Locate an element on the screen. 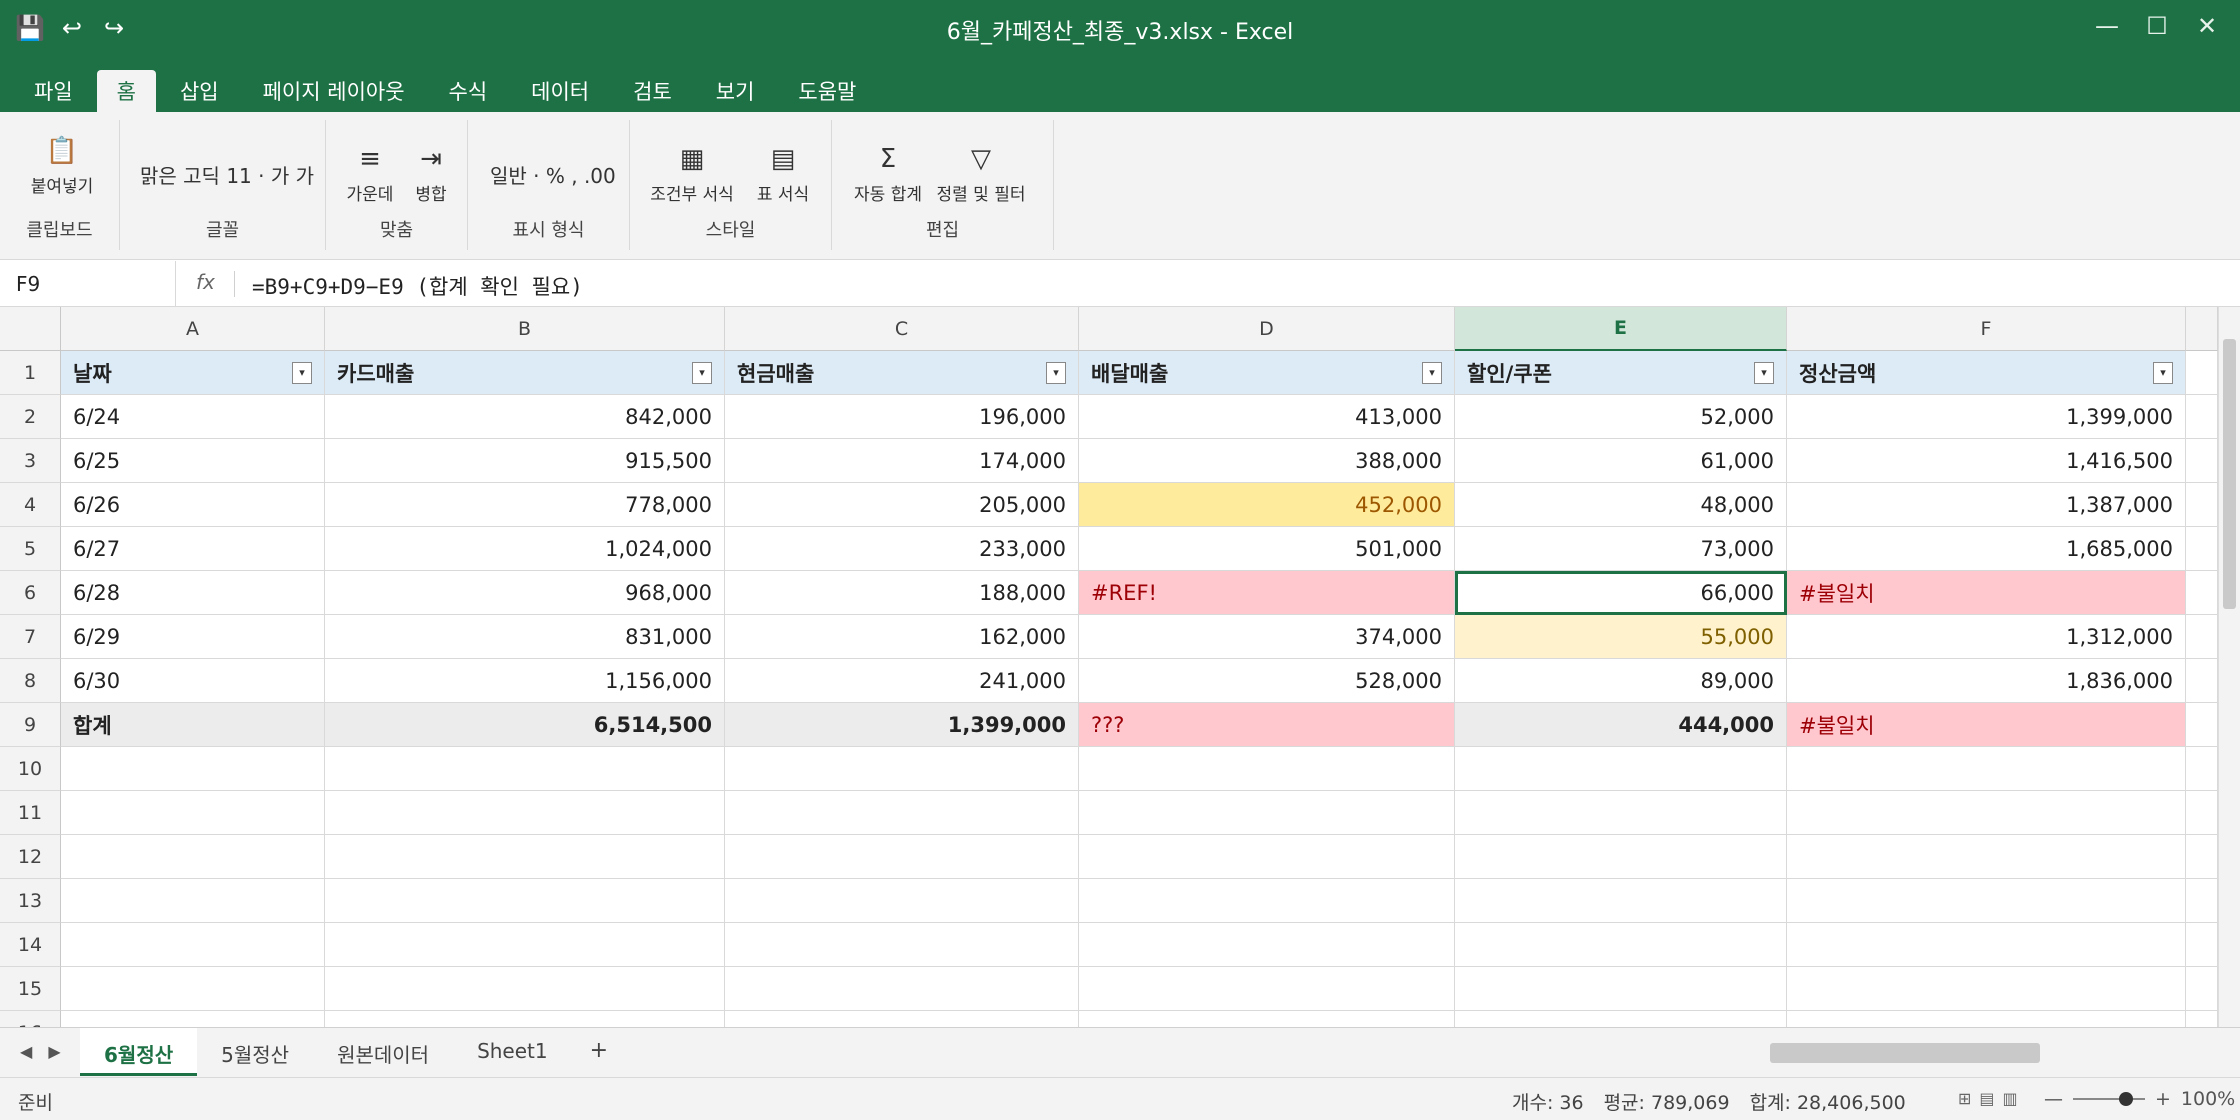  sheet-tab: Sheet1 is located at coordinates (512, 1052).